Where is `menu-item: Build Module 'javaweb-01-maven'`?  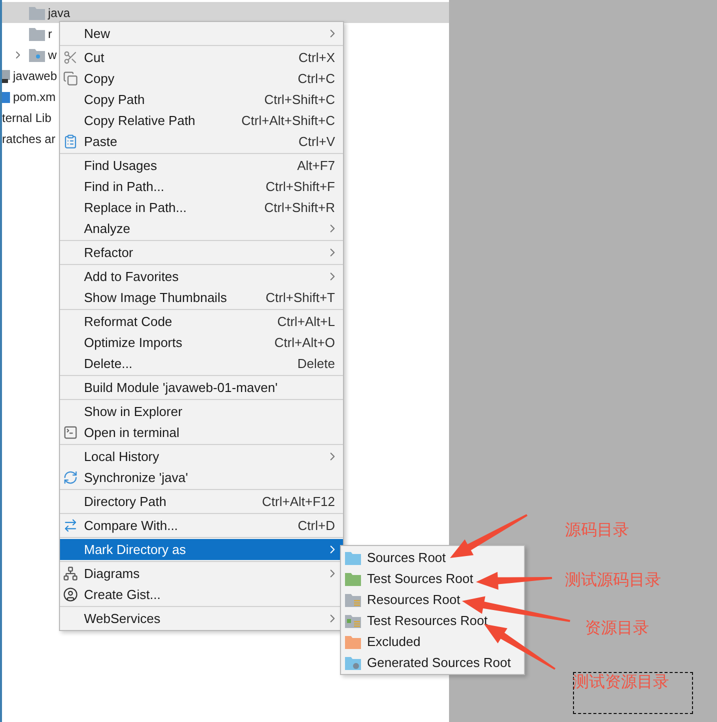
menu-item: Build Module 'javaweb-01-maven' is located at coordinates (201, 387).